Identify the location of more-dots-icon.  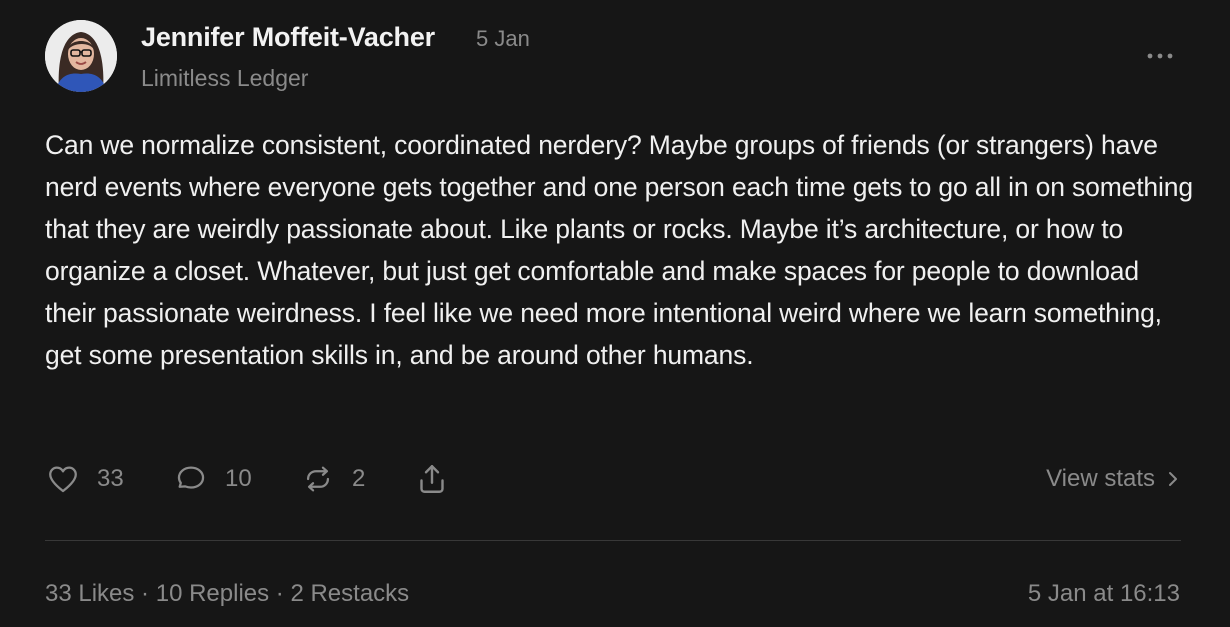
(1160, 56).